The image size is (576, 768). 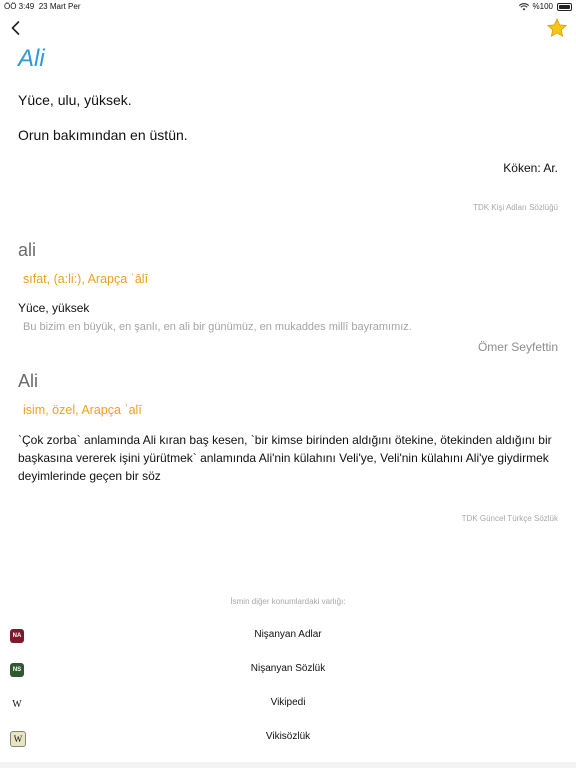 What do you see at coordinates (288, 6) in the screenshot?
I see `status-bar: ÖÖ 3:49 23 Mart Per %100` at bounding box center [288, 6].